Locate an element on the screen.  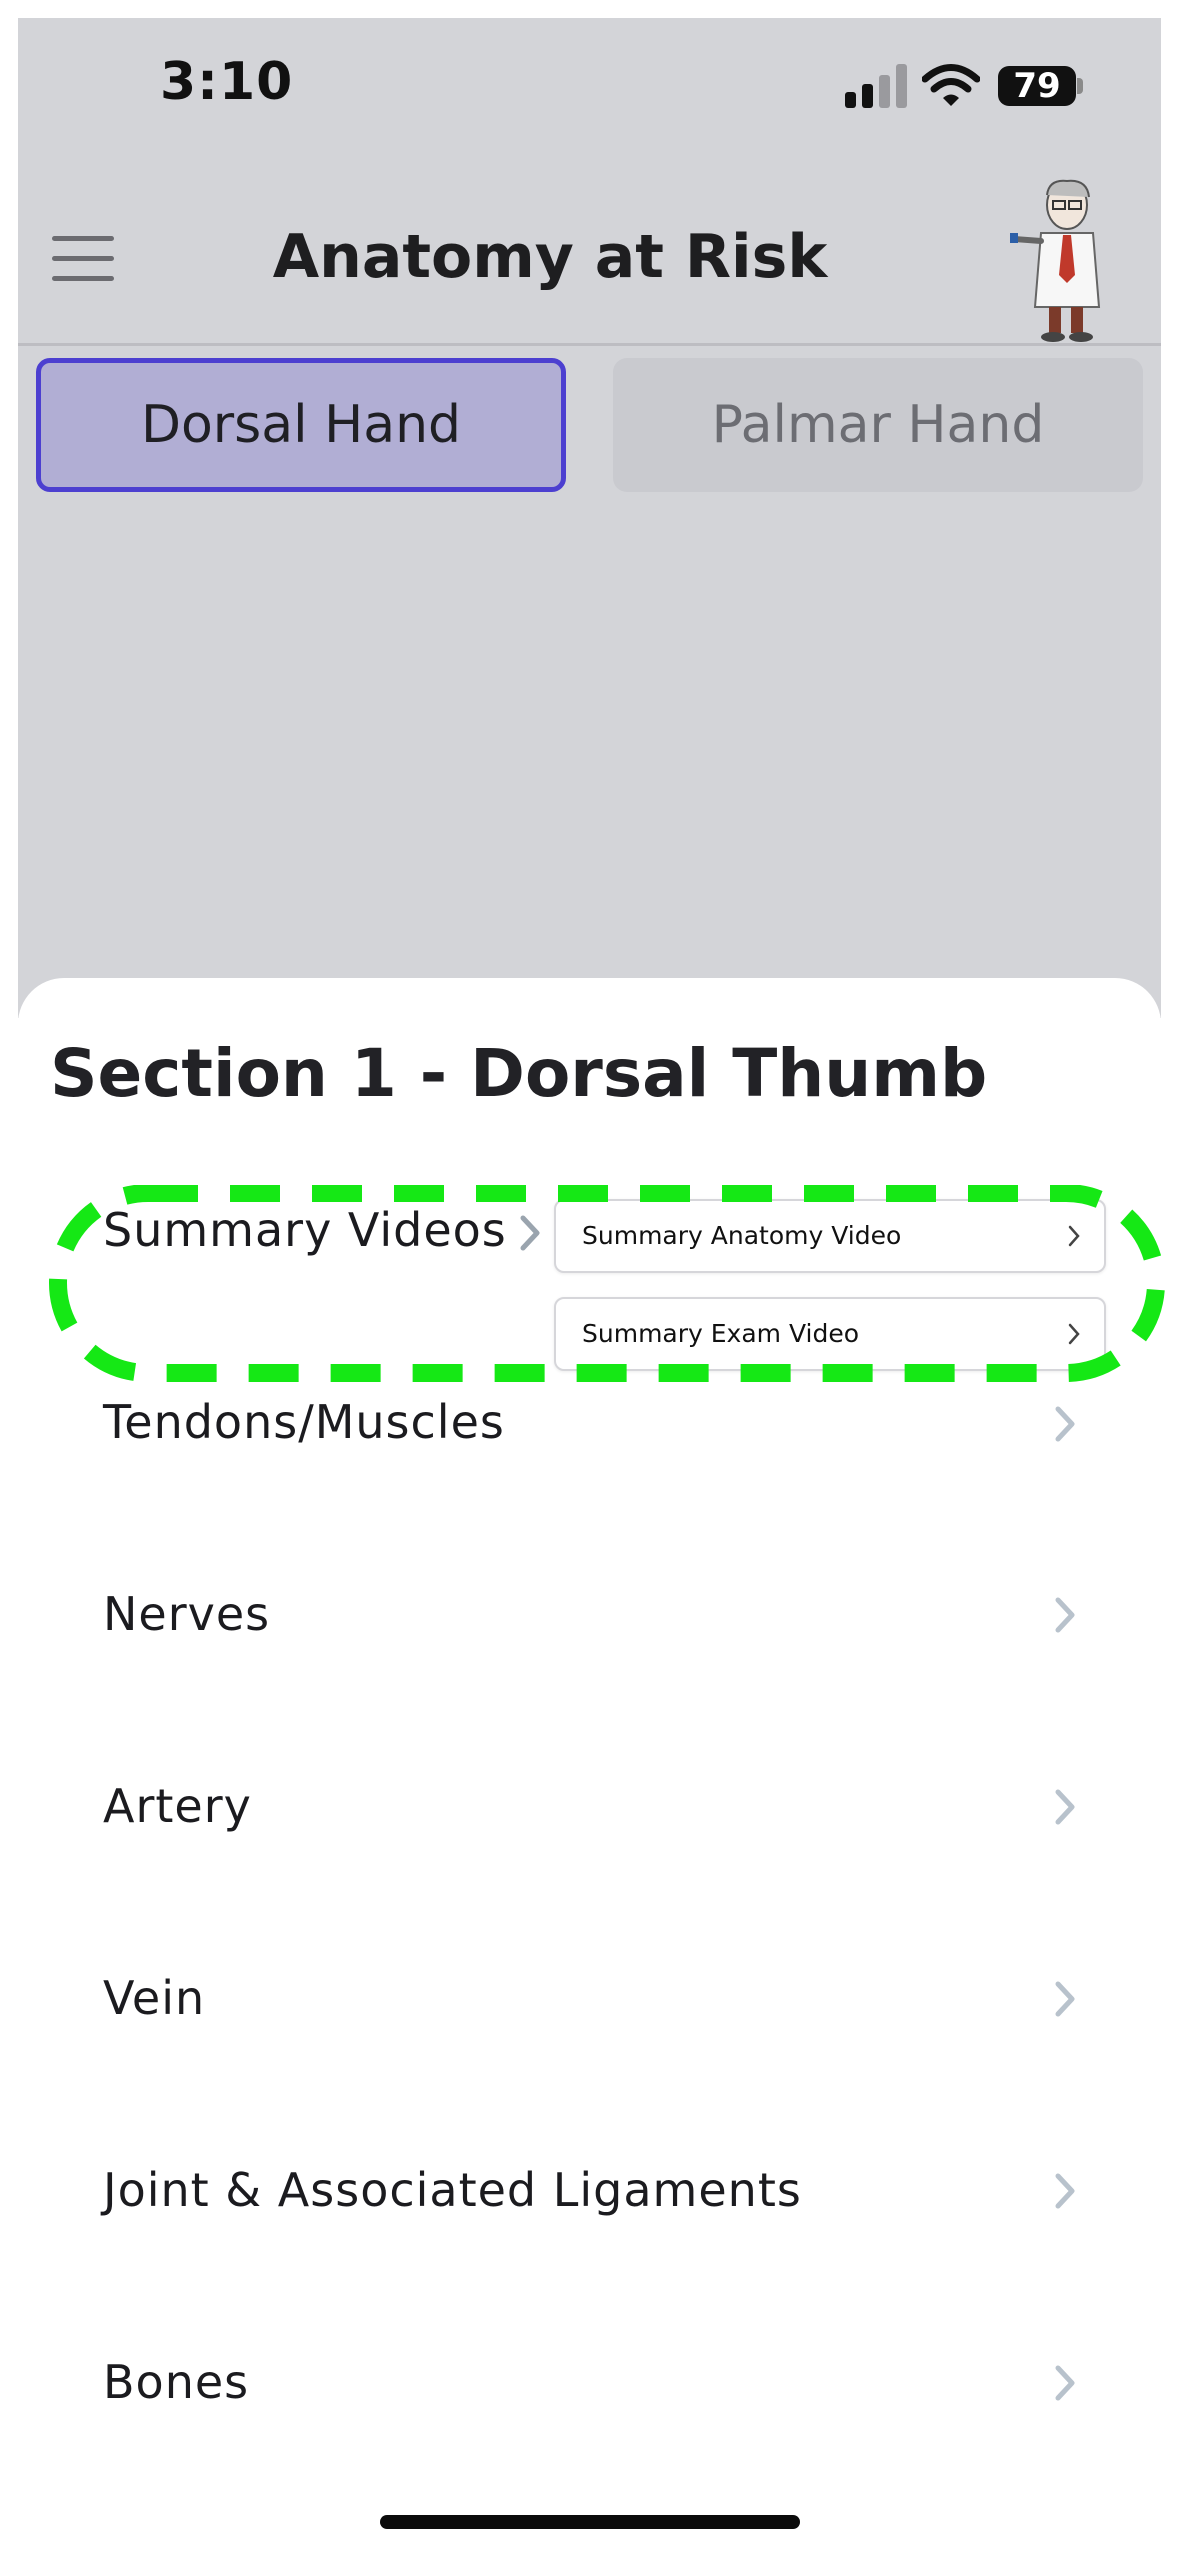
list-item-joint-ligaments: Joint & Associated Ligaments is located at coordinates (452, 2190).